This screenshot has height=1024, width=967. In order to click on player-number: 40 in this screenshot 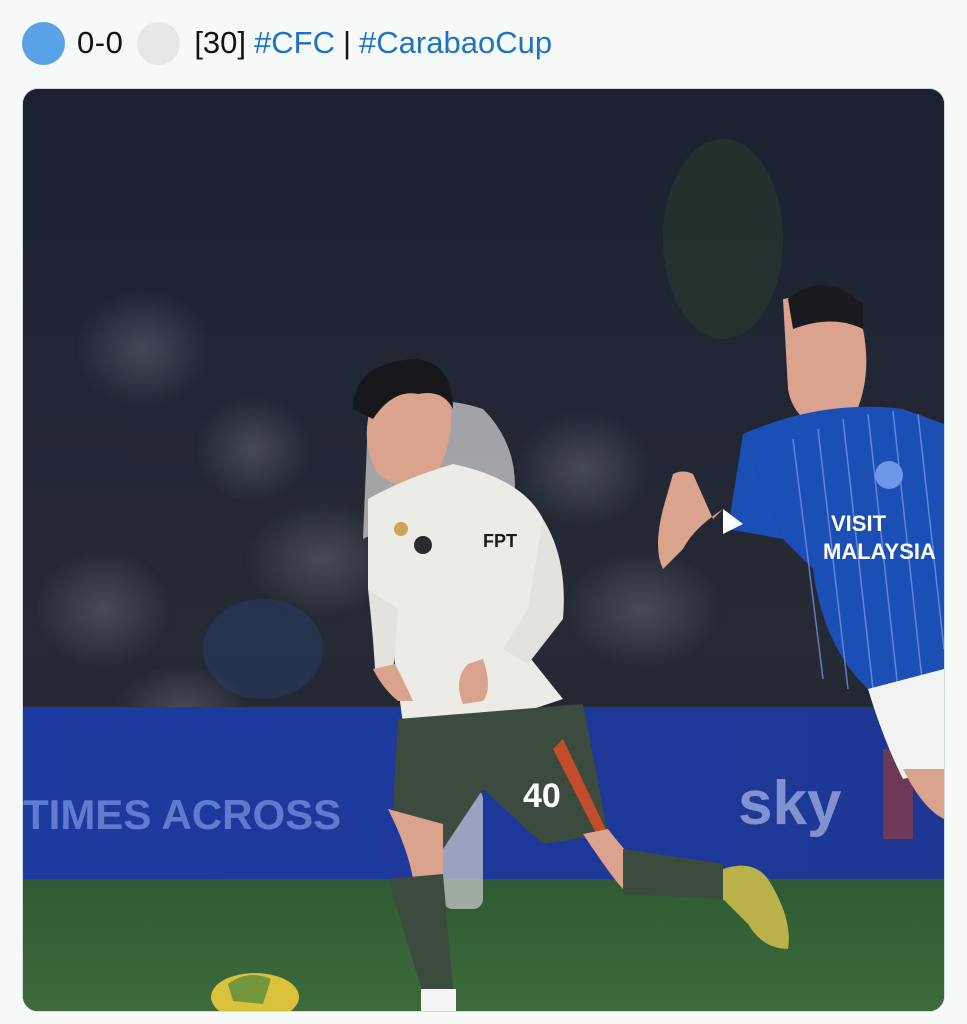, I will do `click(542, 796)`.